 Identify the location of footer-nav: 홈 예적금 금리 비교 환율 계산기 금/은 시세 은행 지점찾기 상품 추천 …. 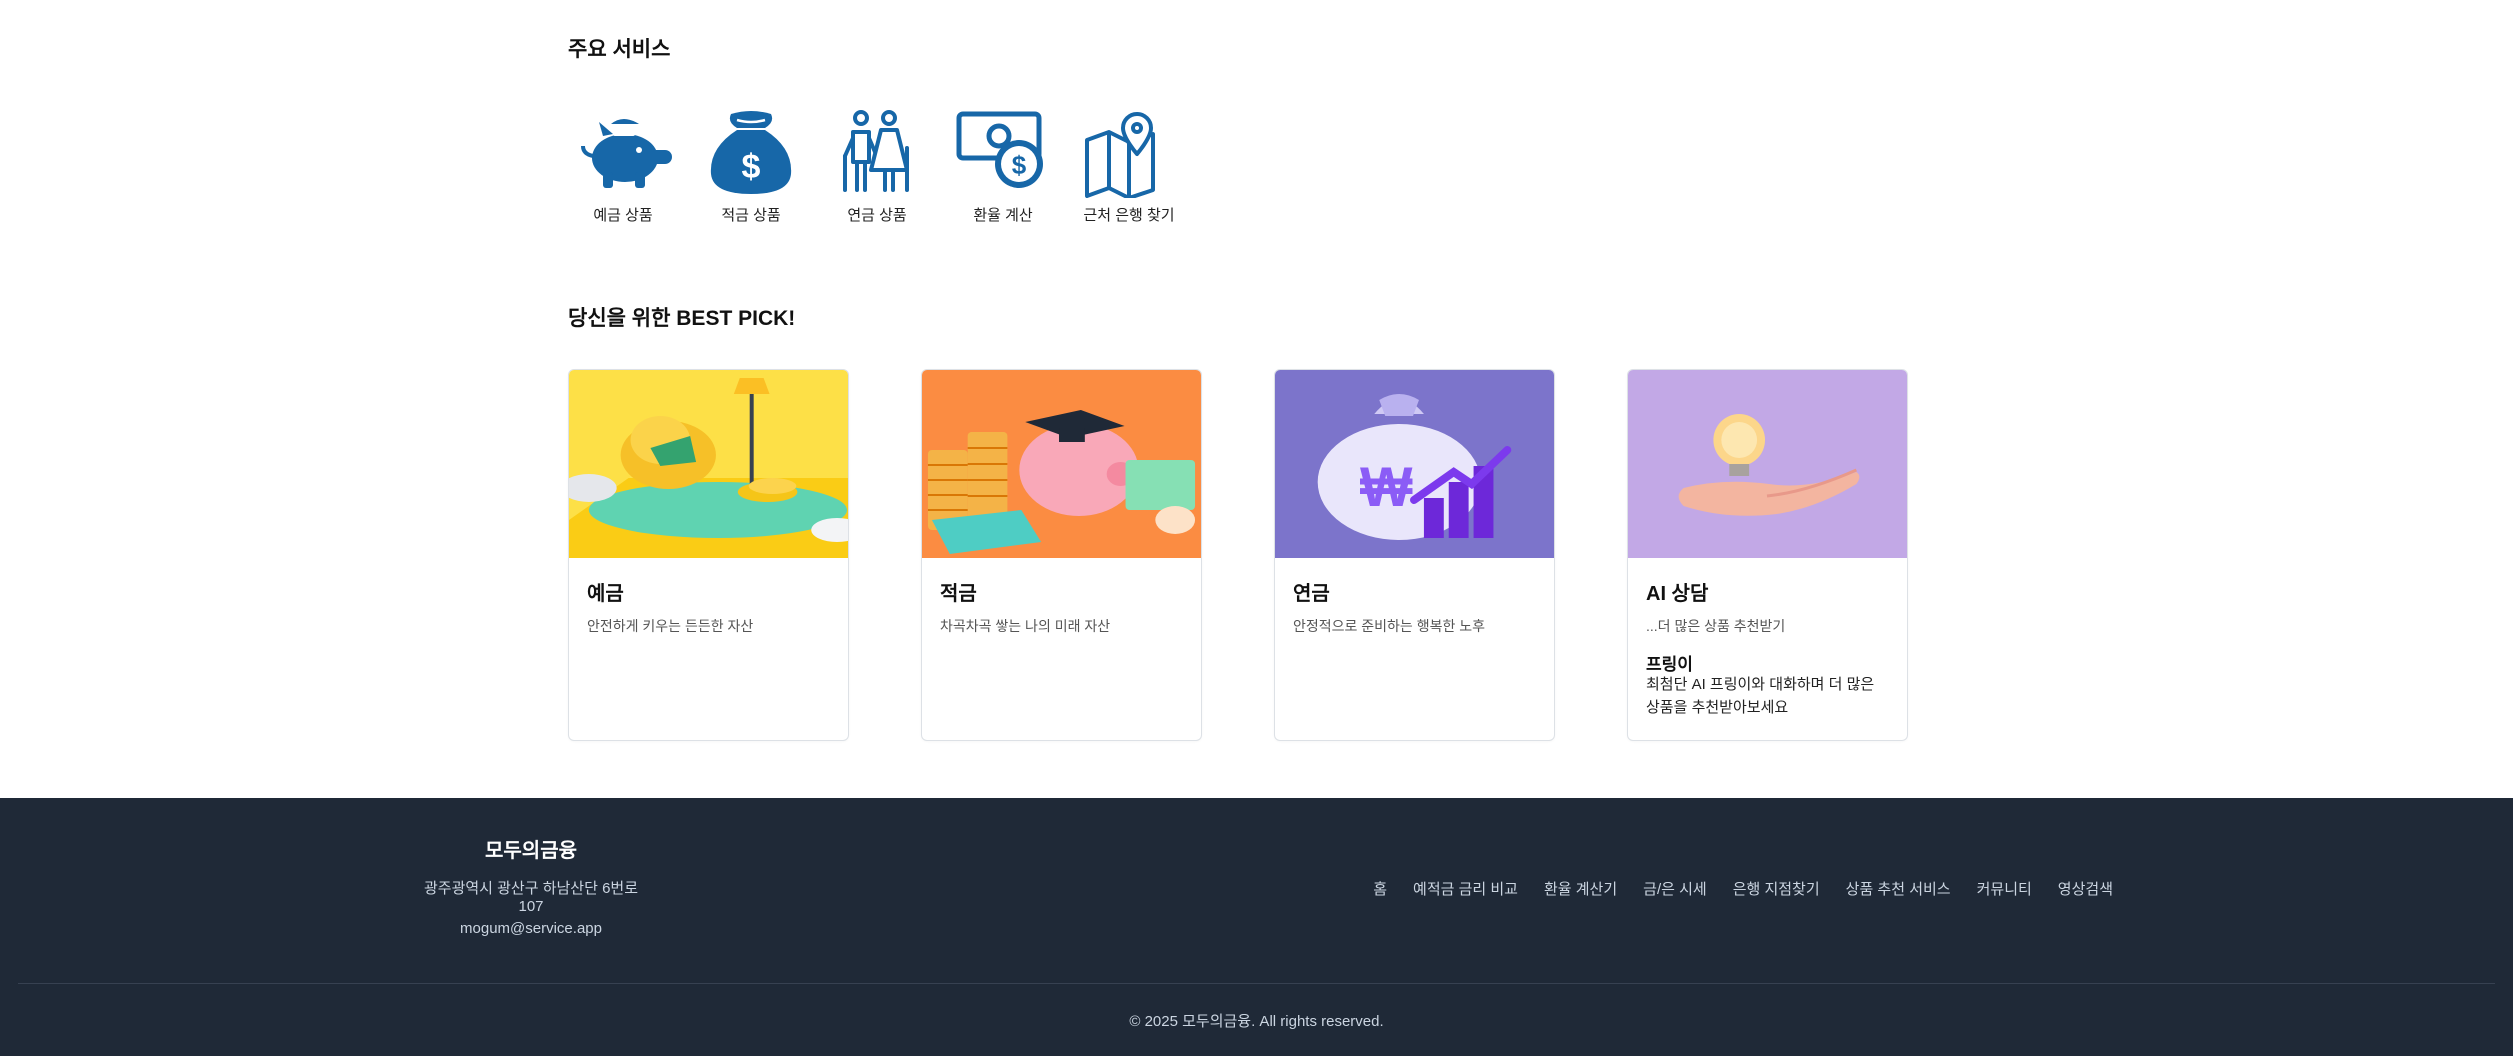
(1743, 888).